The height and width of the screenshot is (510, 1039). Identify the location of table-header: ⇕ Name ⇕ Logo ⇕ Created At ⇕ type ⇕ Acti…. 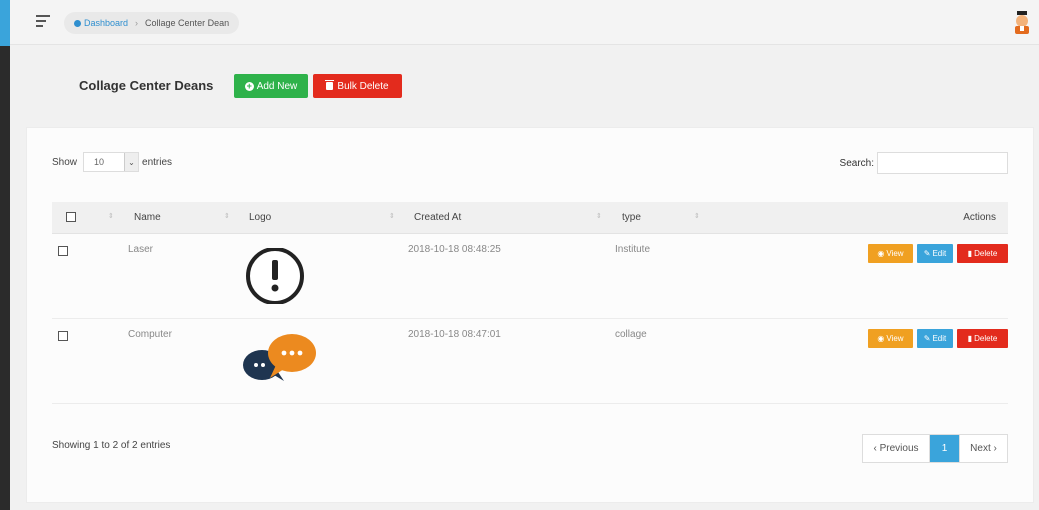
(530, 218).